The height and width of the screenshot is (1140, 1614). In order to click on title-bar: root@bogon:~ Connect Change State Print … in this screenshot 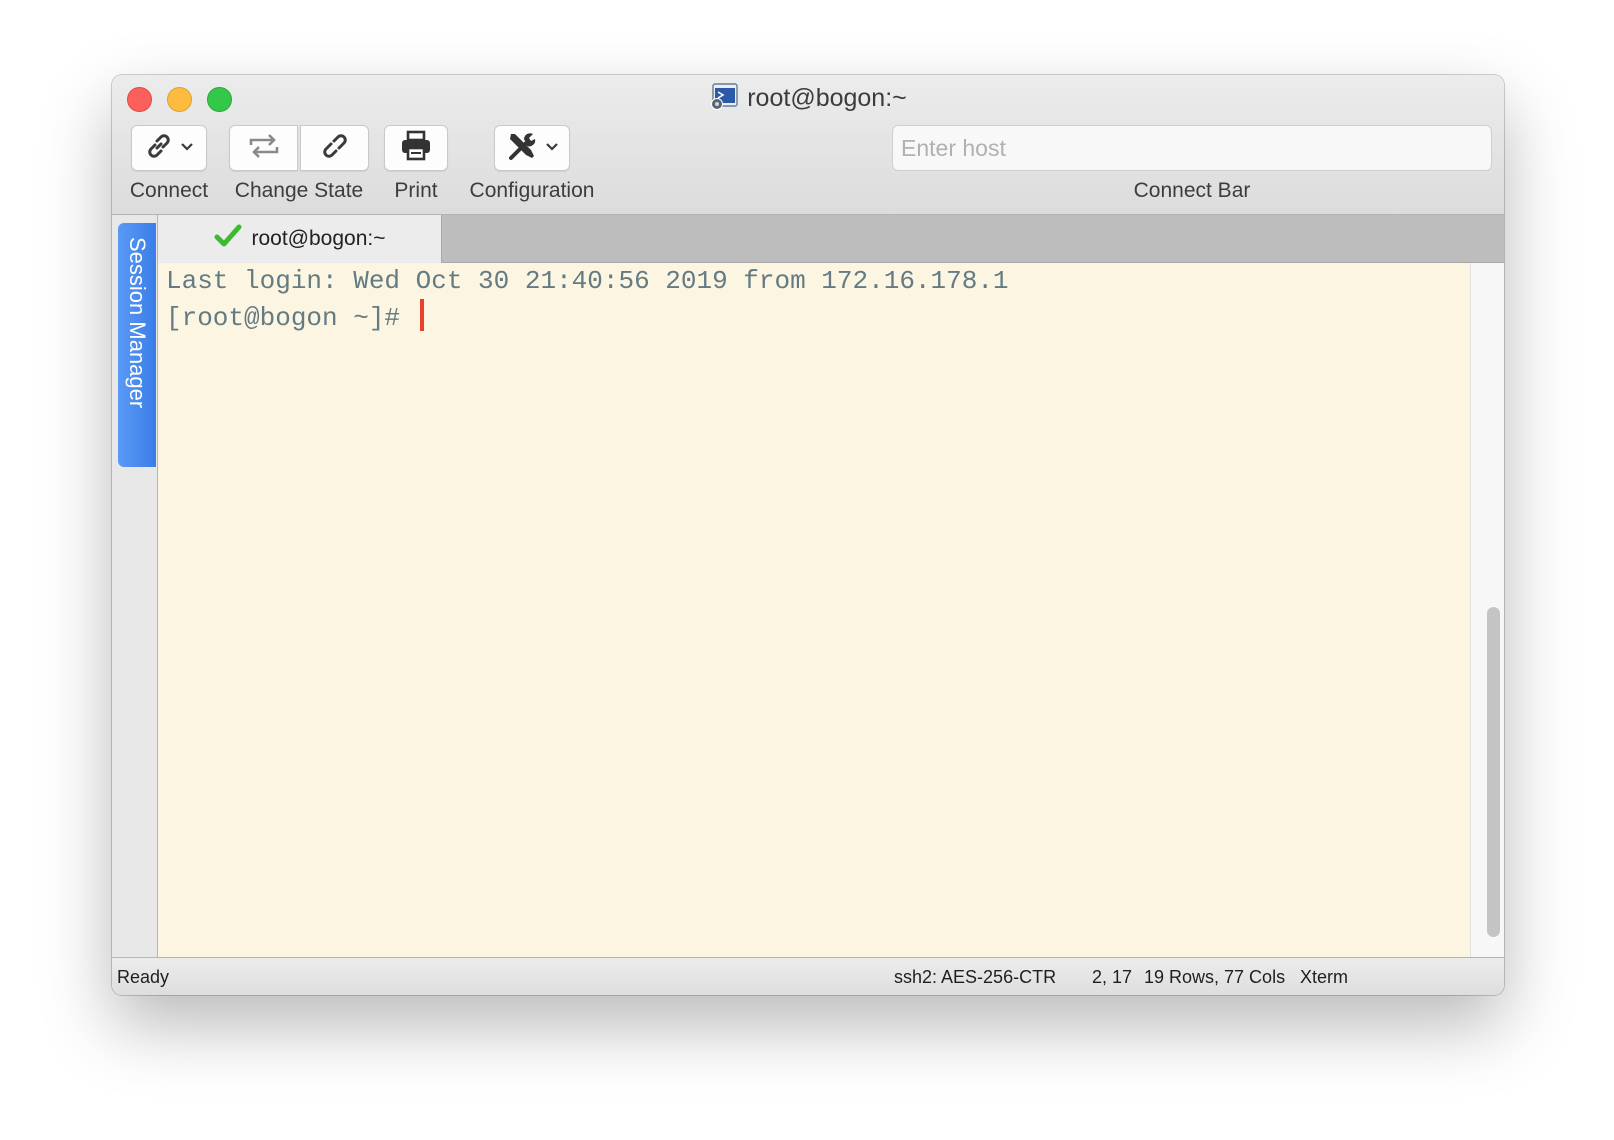, I will do `click(808, 145)`.